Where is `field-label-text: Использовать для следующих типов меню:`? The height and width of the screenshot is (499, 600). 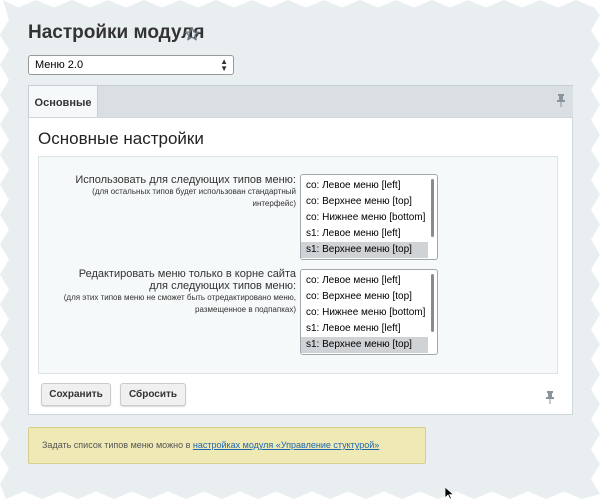
field-label-text: Использовать для следующих типов меню: is located at coordinates (185, 180).